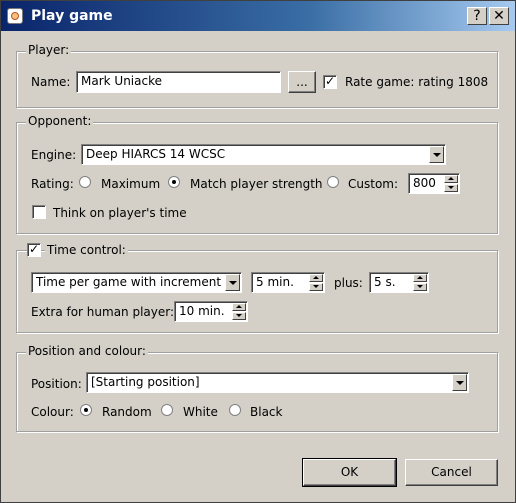 Image resolution: width=516 pixels, height=503 pixels. Describe the element at coordinates (85, 182) in the screenshot. I see `rating-maximum-radio` at that location.